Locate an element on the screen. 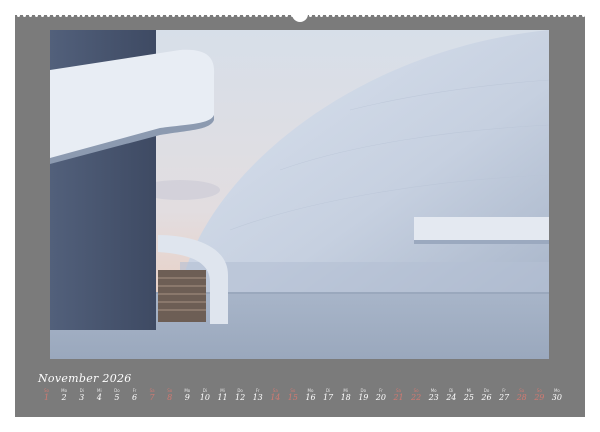 The width and height of the screenshot is (600, 432). day-cell: Sa 14 is located at coordinates (275, 395).